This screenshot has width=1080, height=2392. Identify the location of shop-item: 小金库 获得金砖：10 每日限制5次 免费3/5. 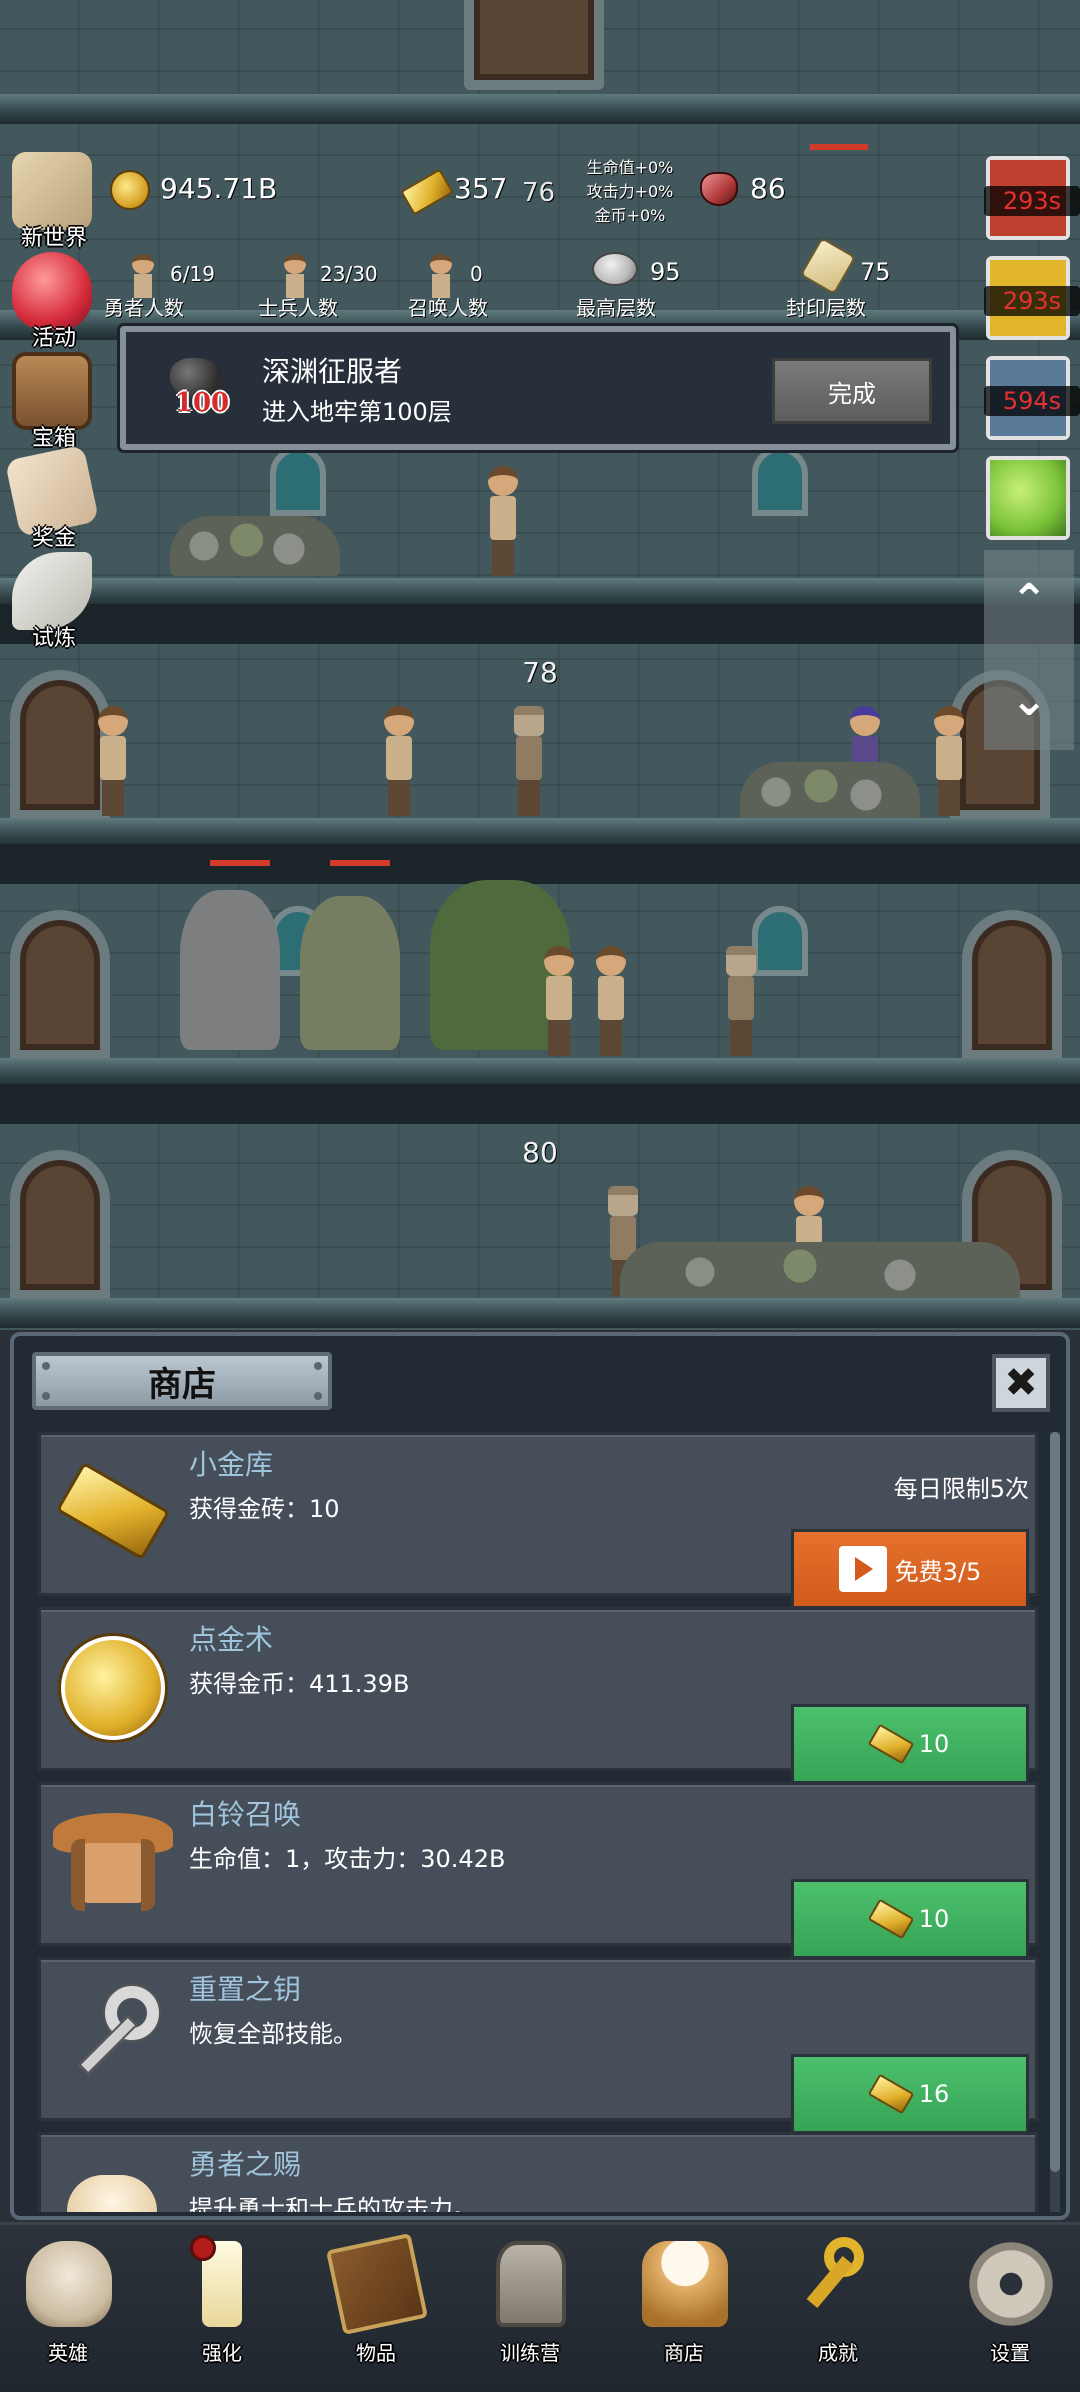
(538, 1520).